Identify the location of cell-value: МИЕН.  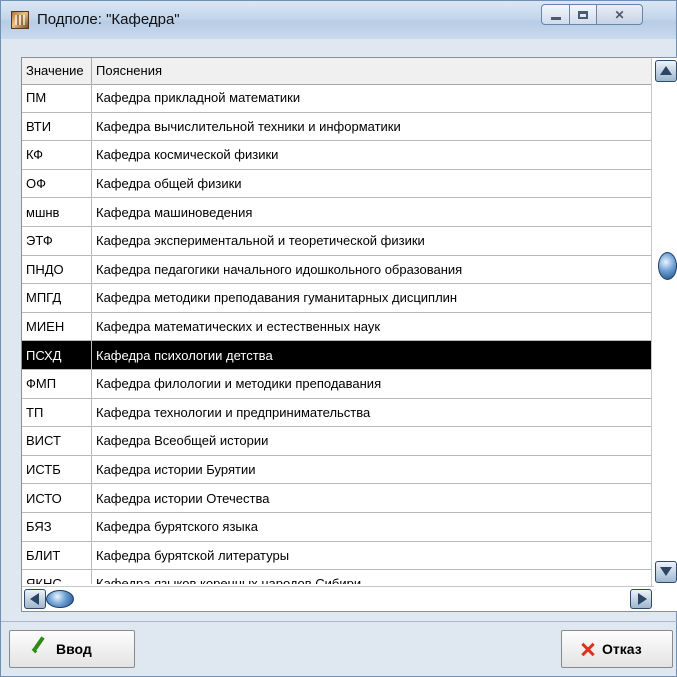
(57, 326).